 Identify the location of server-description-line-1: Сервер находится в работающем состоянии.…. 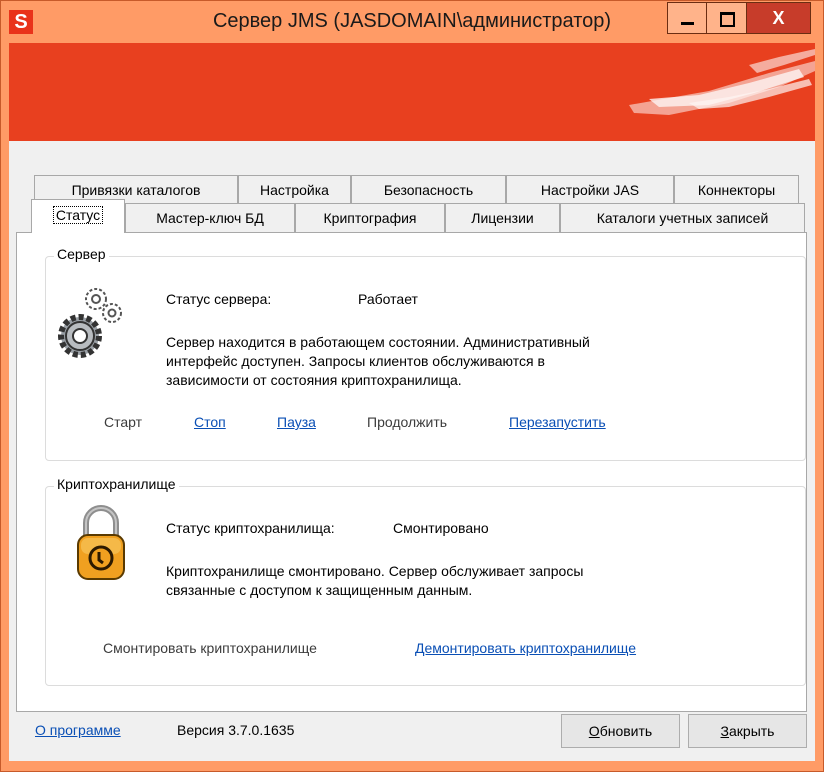
(378, 342).